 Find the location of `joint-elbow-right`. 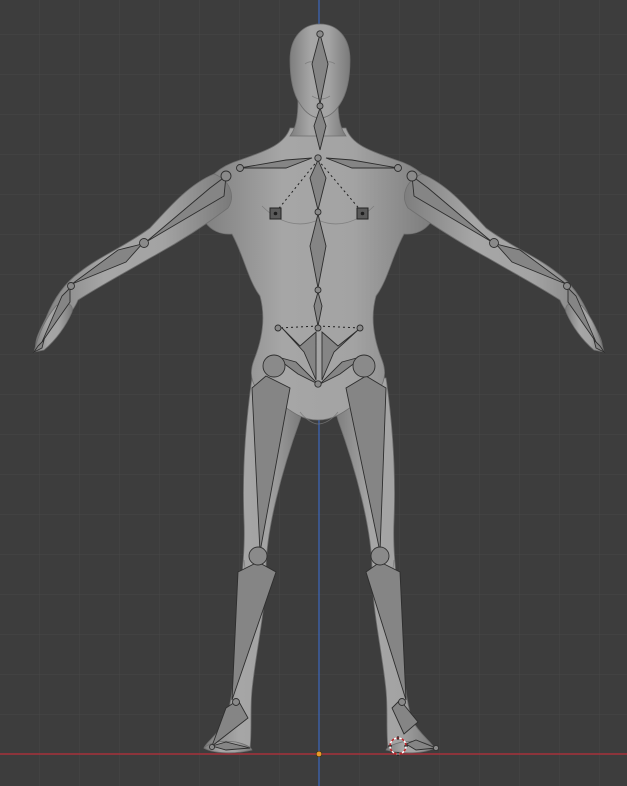

joint-elbow-right is located at coordinates (494, 243).